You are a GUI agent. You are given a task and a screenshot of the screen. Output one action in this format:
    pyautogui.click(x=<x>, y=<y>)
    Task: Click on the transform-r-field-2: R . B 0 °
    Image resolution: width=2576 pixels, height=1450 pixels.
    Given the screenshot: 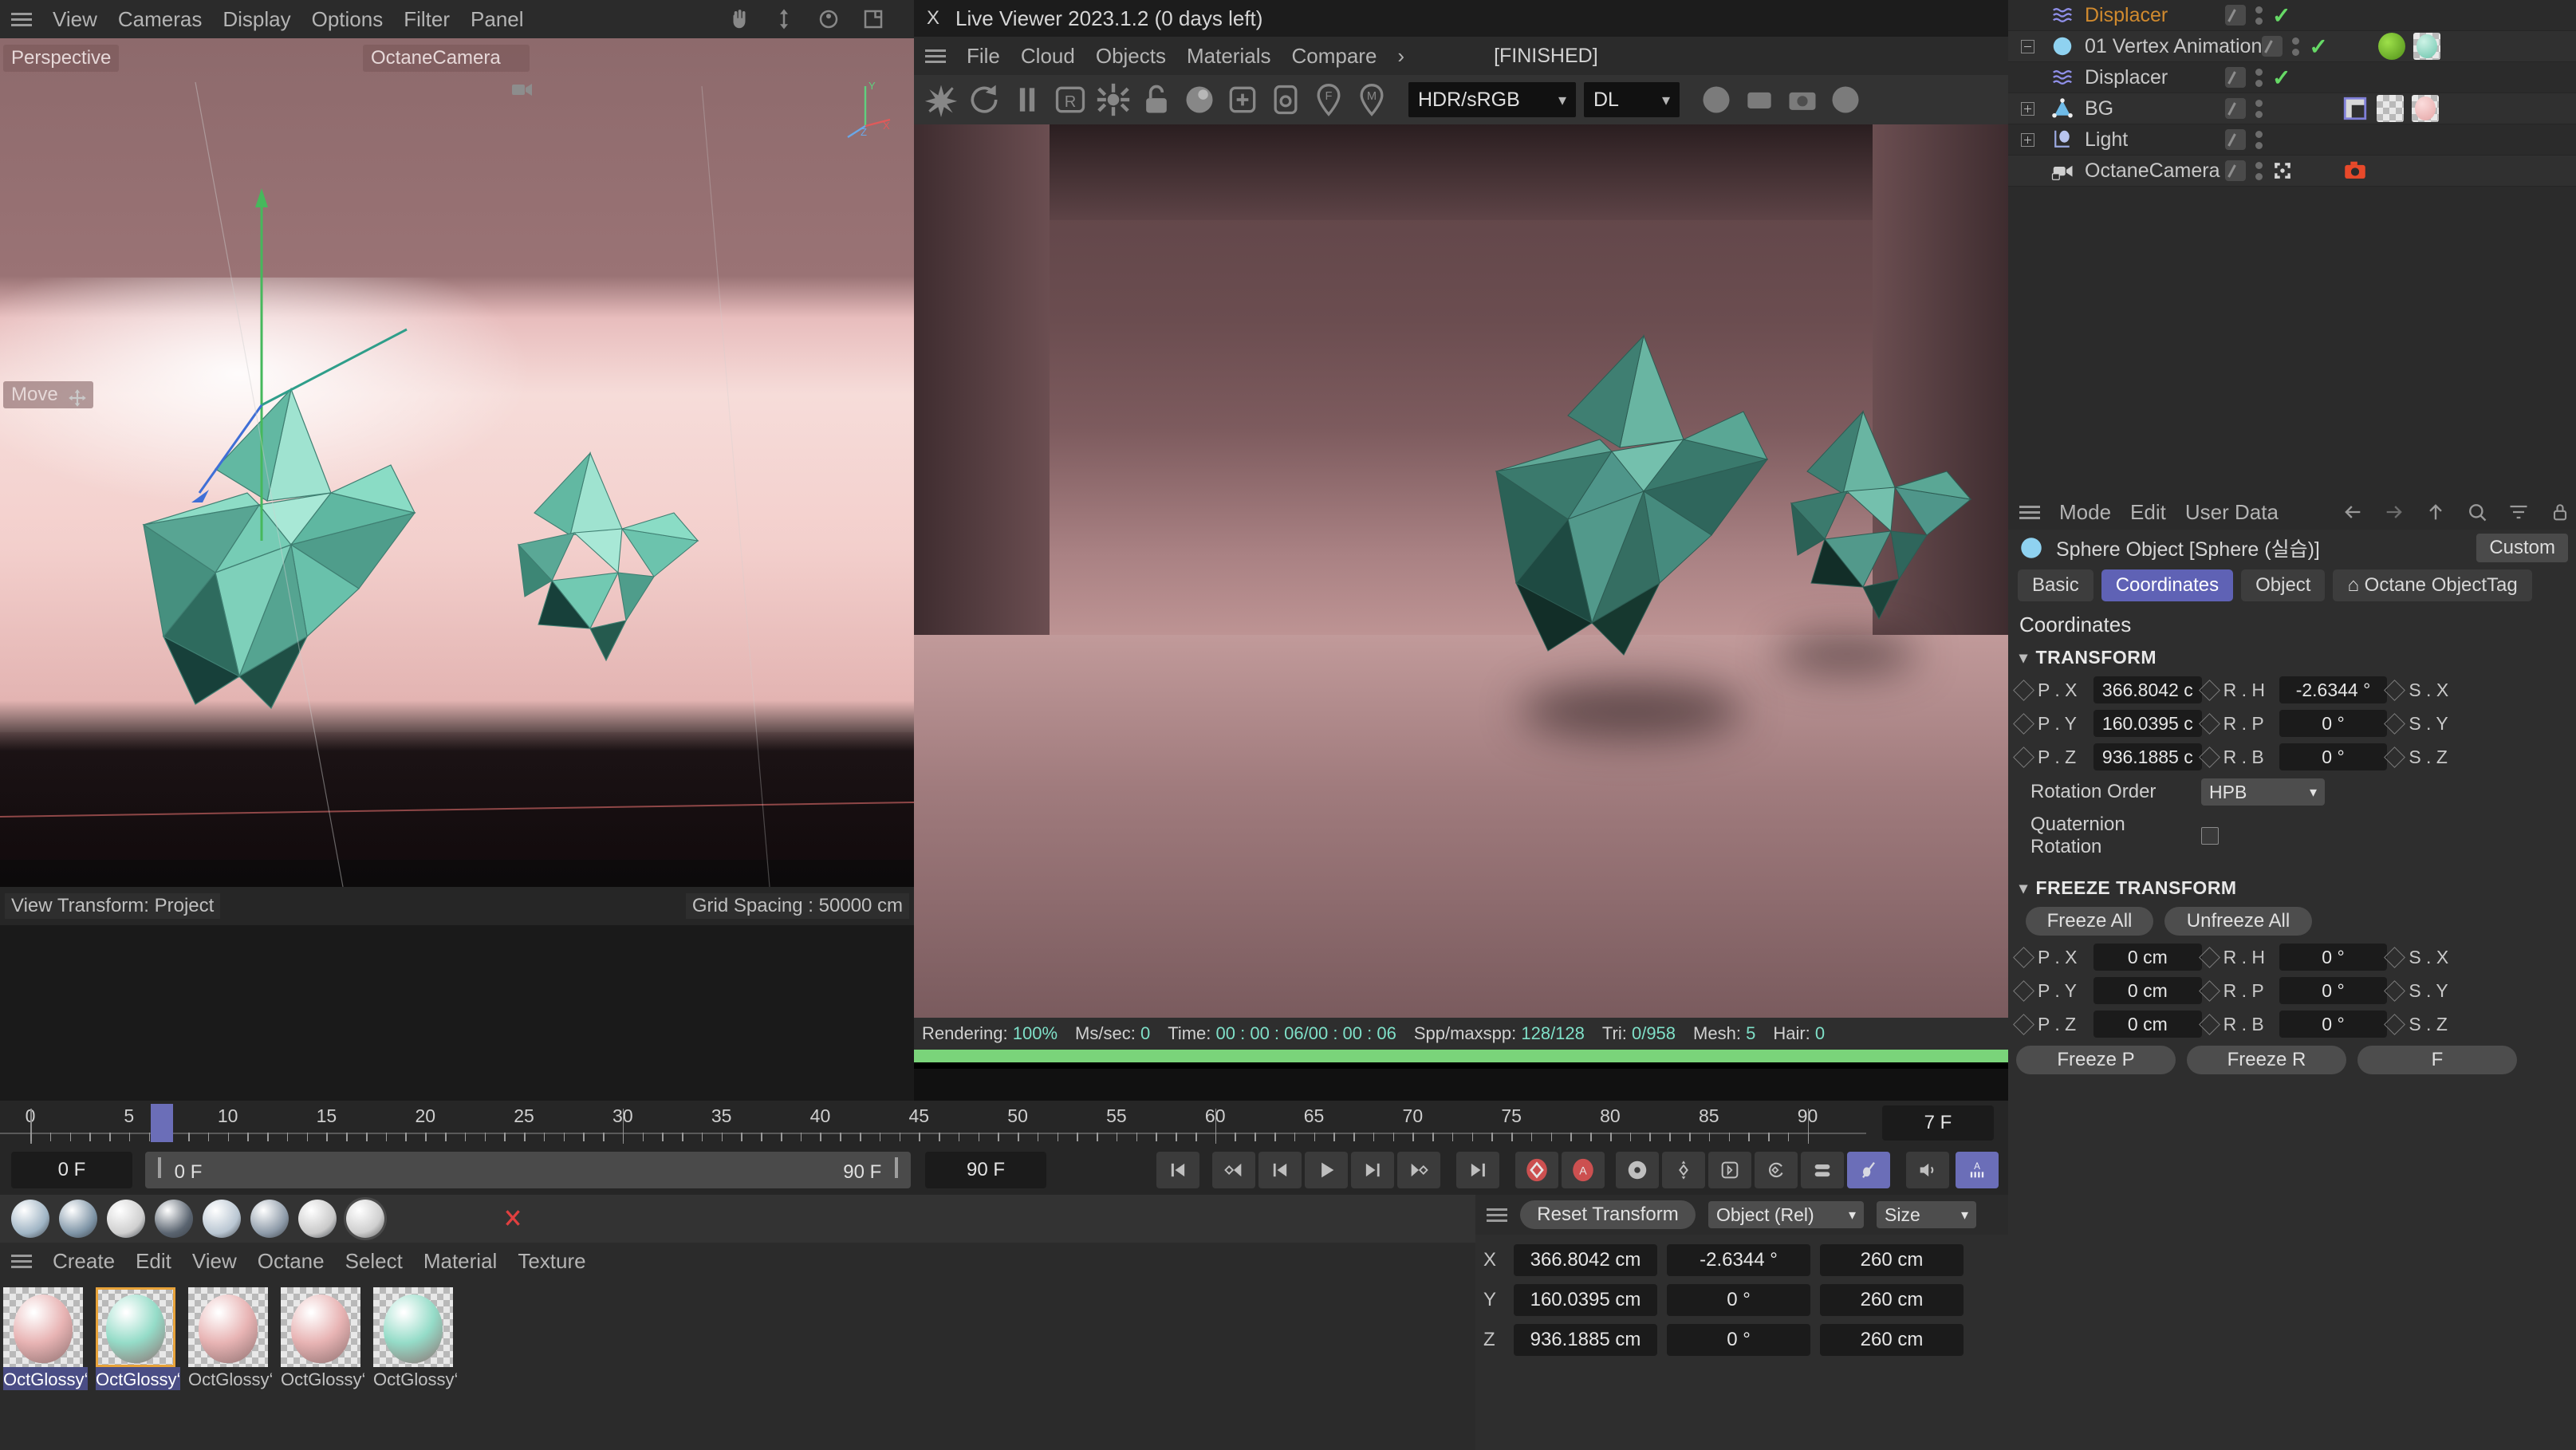 What is the action you would take?
    pyautogui.click(x=2293, y=757)
    